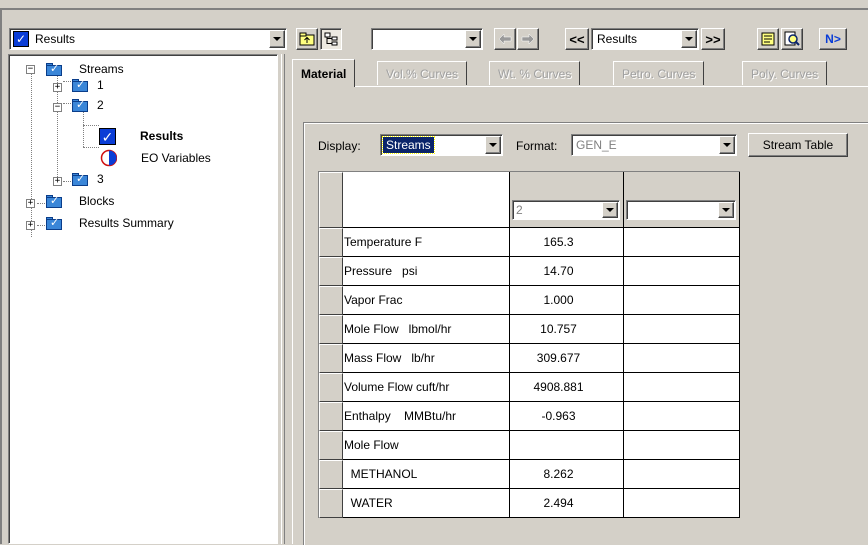 This screenshot has height=545, width=868. What do you see at coordinates (617, 39) in the screenshot?
I see `results-combo-value: Results` at bounding box center [617, 39].